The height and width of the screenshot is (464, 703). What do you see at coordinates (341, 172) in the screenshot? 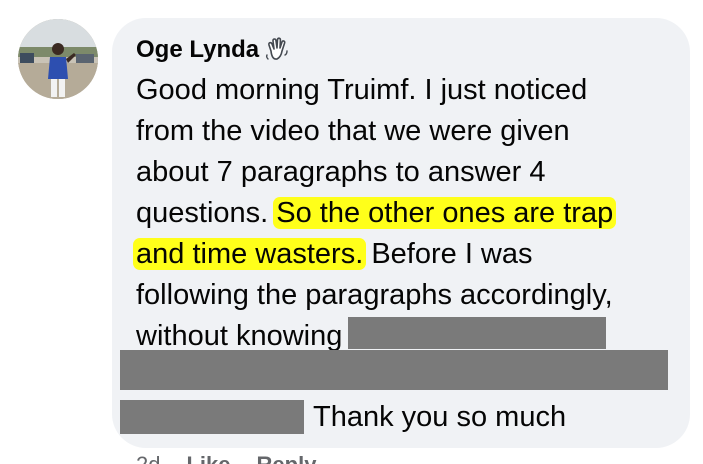
I see `comment-line: about 7 paragraphs to answer 4` at bounding box center [341, 172].